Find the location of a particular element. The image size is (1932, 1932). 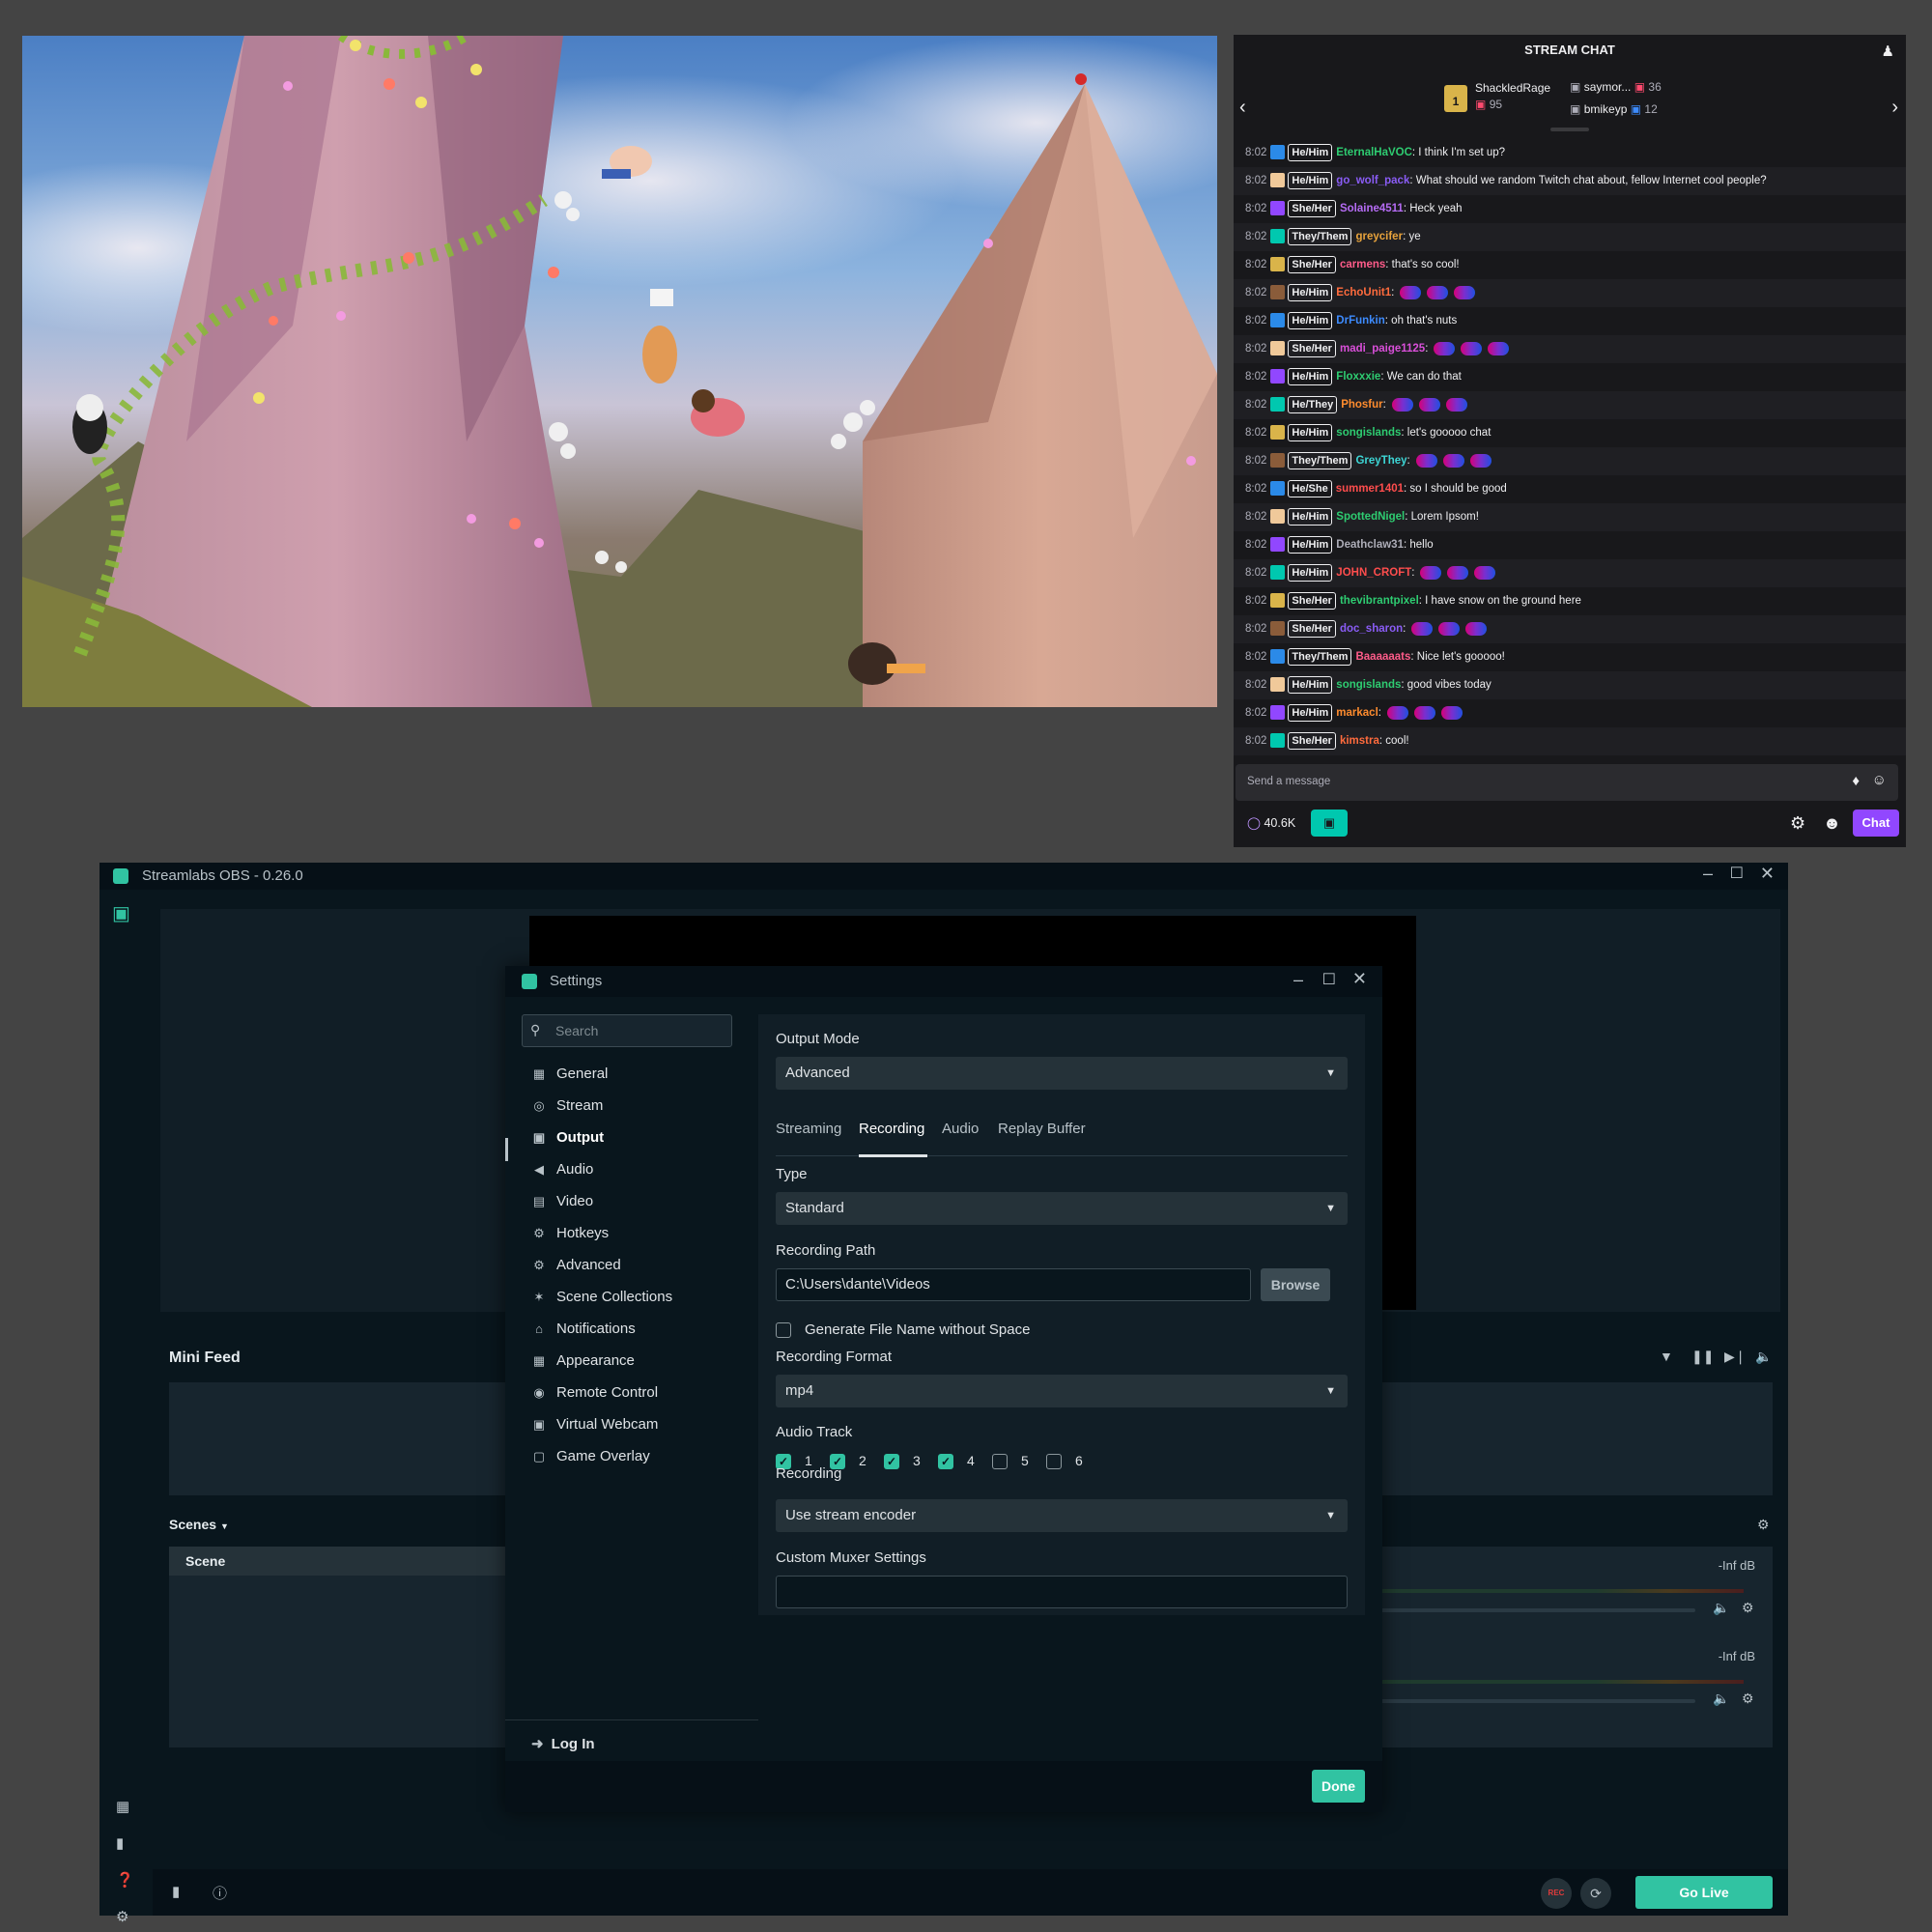

chat-username: EchoUnit1 is located at coordinates (1363, 292).